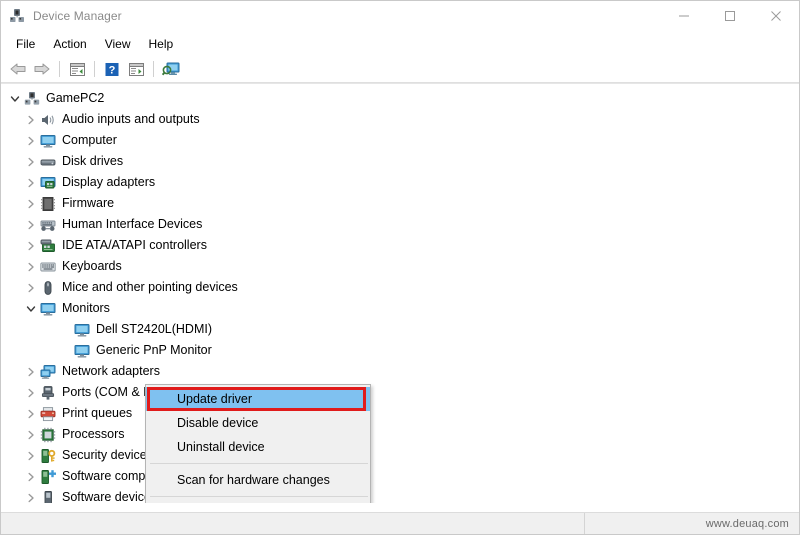  I want to click on tree-item-label: Software devices, so click(110, 496).